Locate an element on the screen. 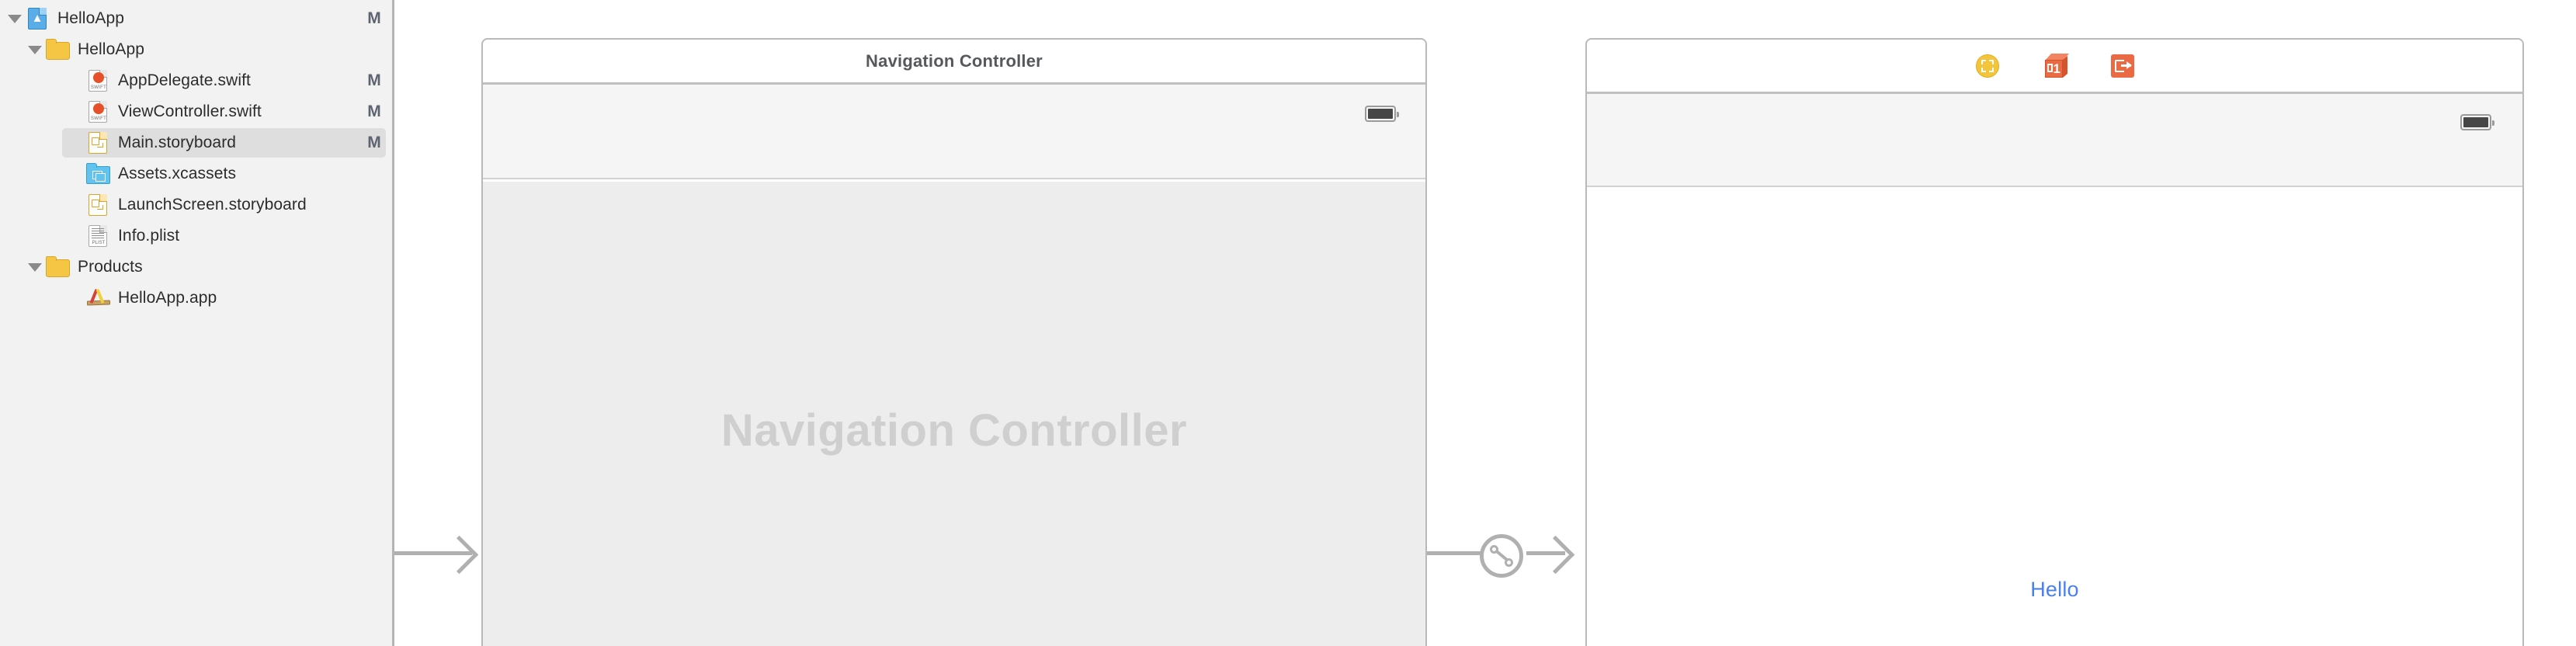  entry-point-arrowhead is located at coordinates (459, 555).